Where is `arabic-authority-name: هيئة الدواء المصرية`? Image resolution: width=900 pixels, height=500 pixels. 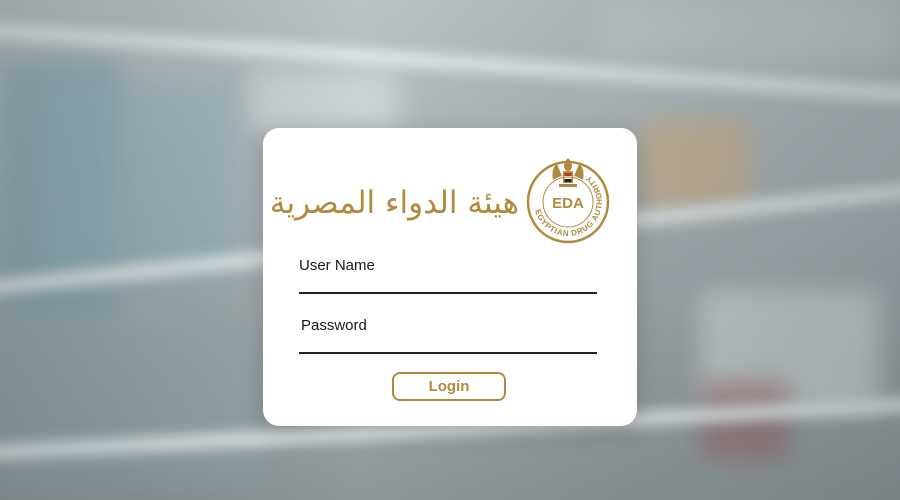
arabic-authority-name: هيئة الدواء المصرية is located at coordinates (394, 203).